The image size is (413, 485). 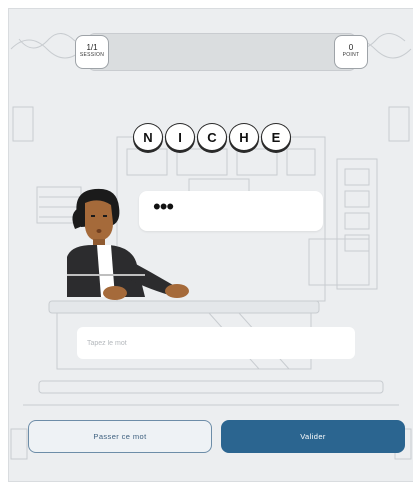 I want to click on points-label: POINT, so click(x=351, y=55).